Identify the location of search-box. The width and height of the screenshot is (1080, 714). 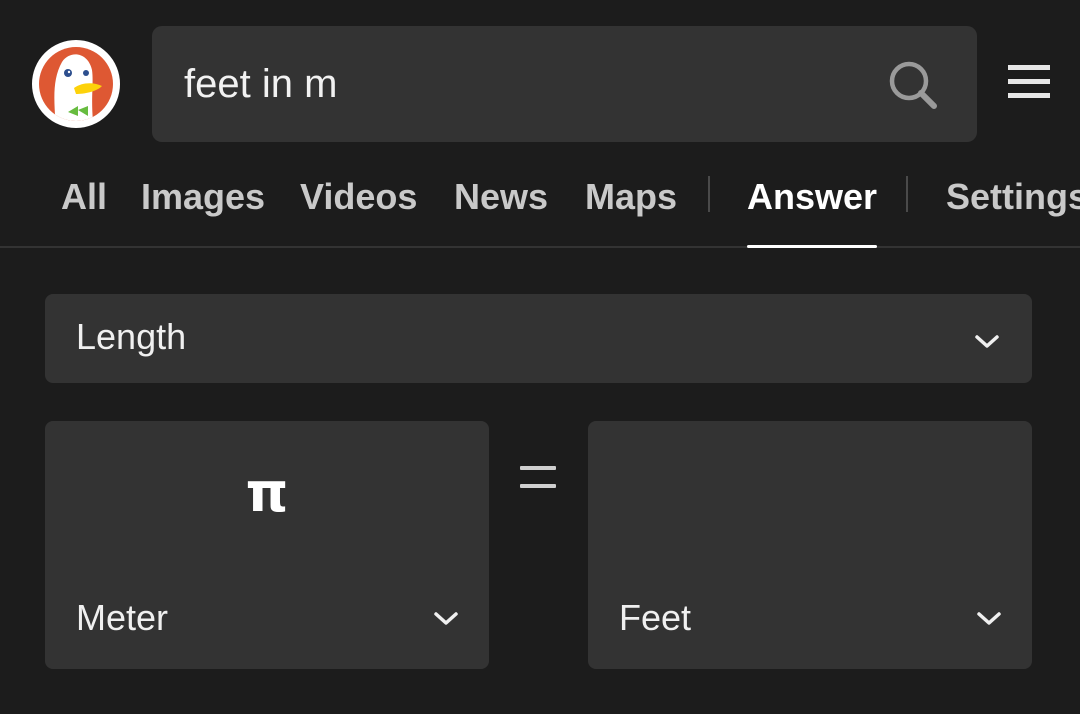
(564, 84).